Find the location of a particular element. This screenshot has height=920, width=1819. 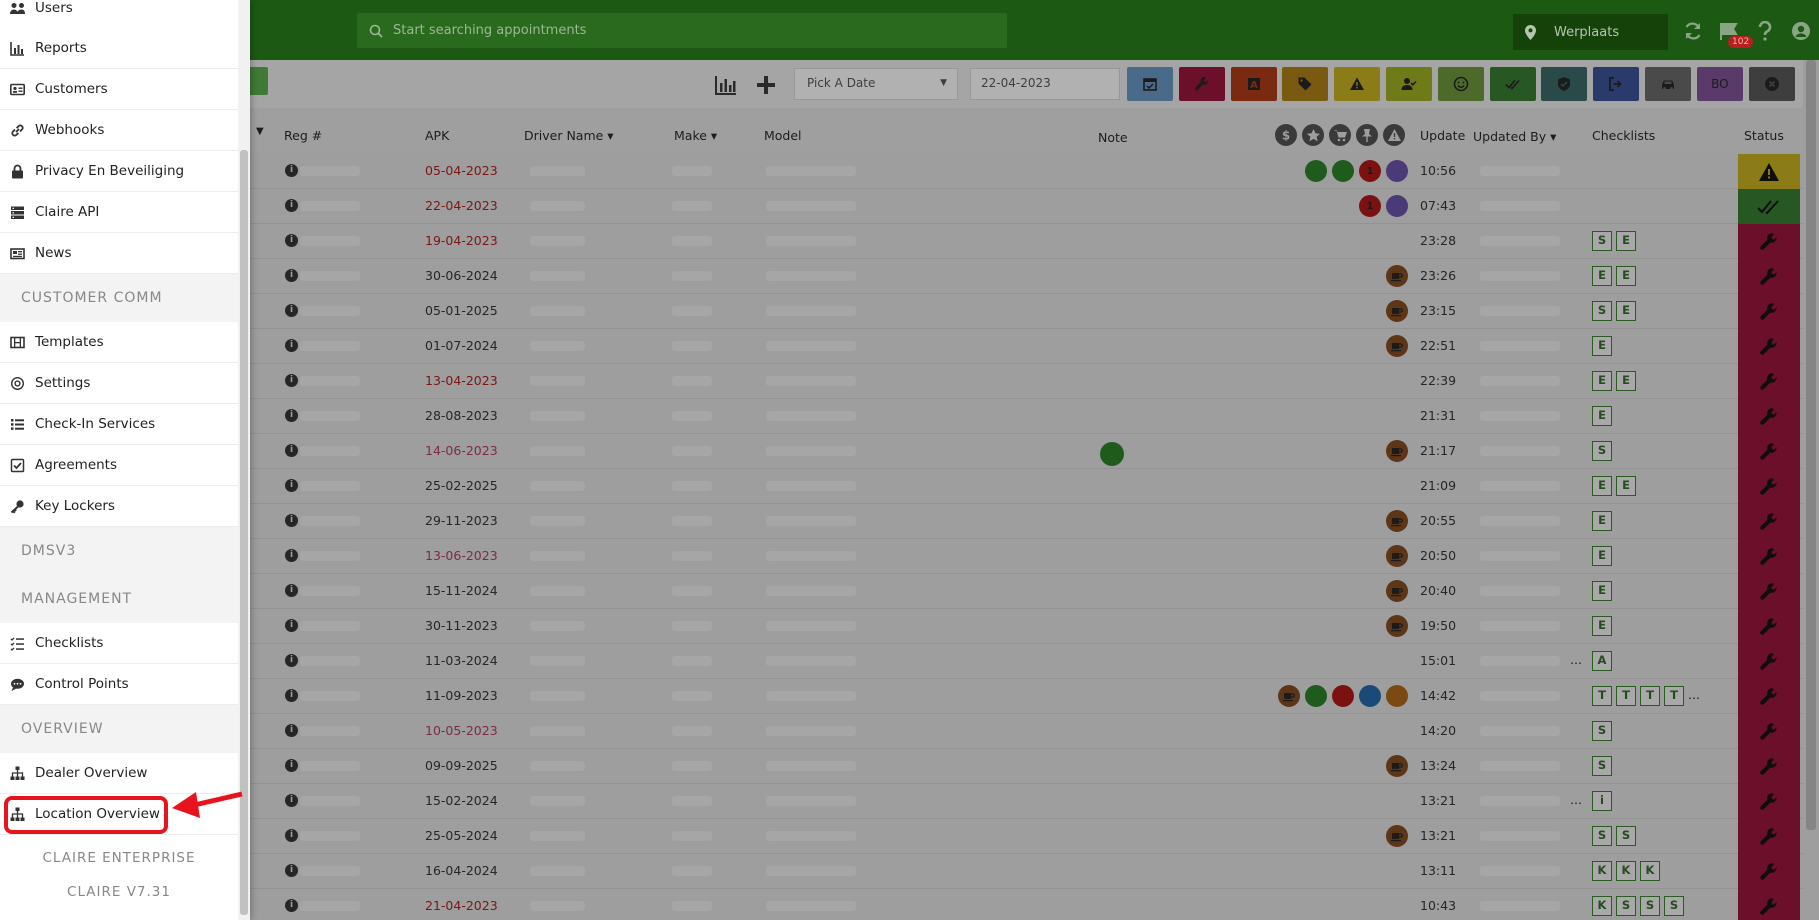

table-row: i 25-05-2024 13:21 S S is located at coordinates (909, 836).